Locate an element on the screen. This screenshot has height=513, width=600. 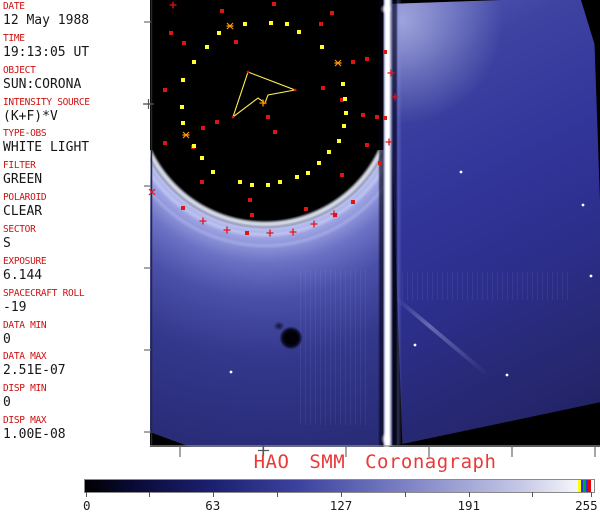
colorbar-labels: 0 63 127 191 255 is located at coordinates (340, 505).